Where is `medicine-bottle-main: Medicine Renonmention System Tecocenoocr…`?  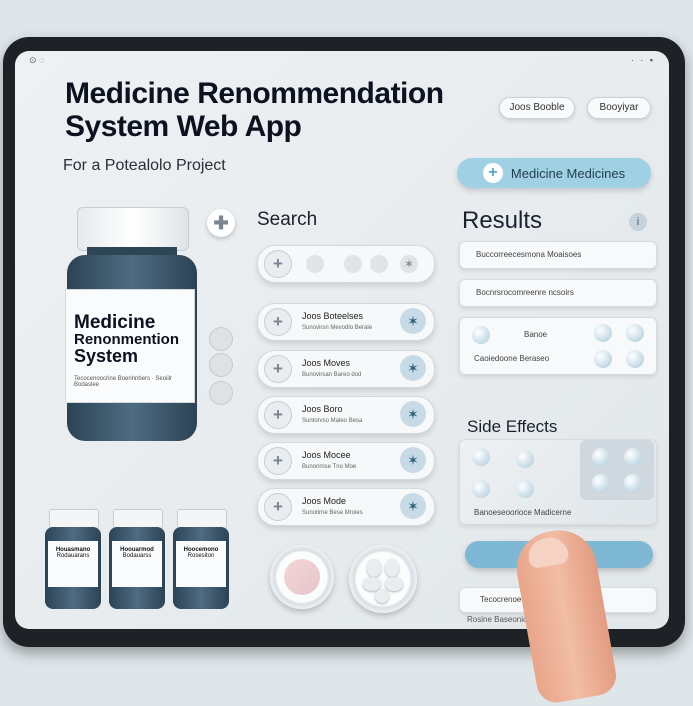 medicine-bottle-main: Medicine Renonmention System Tecocenoocr… is located at coordinates (133, 325).